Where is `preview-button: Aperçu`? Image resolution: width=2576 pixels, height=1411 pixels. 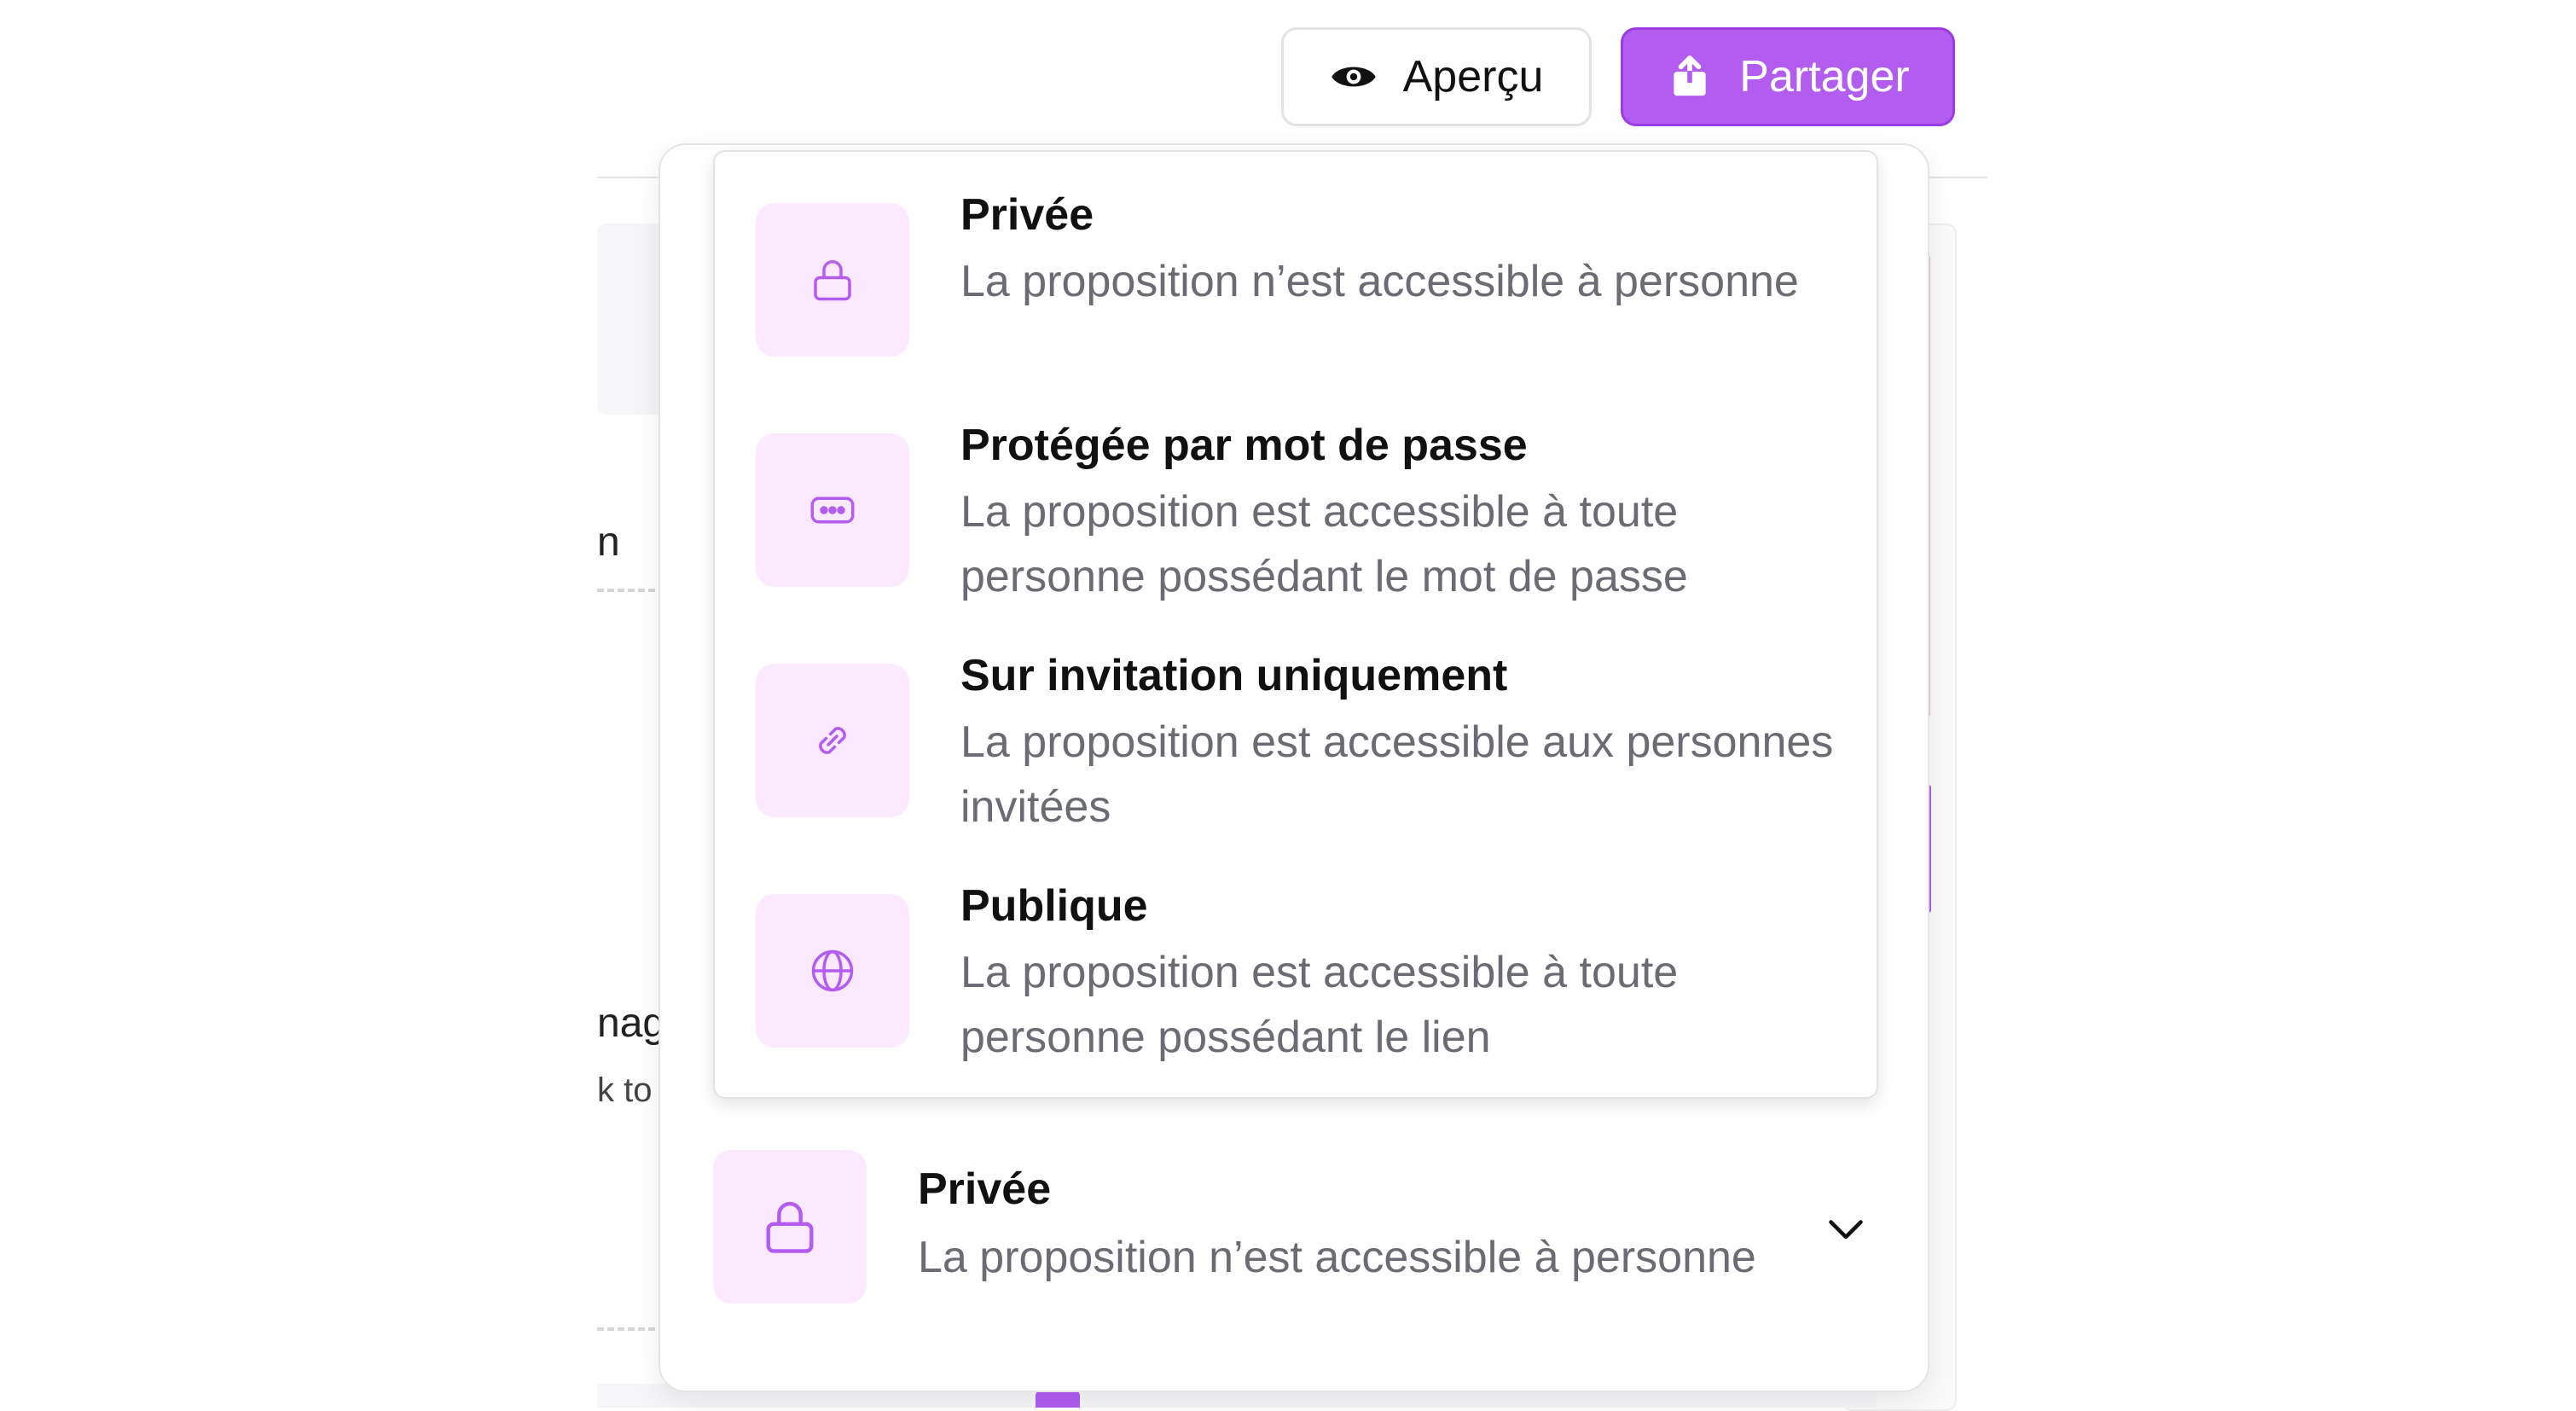
preview-button: Aperçu is located at coordinates (1436, 76).